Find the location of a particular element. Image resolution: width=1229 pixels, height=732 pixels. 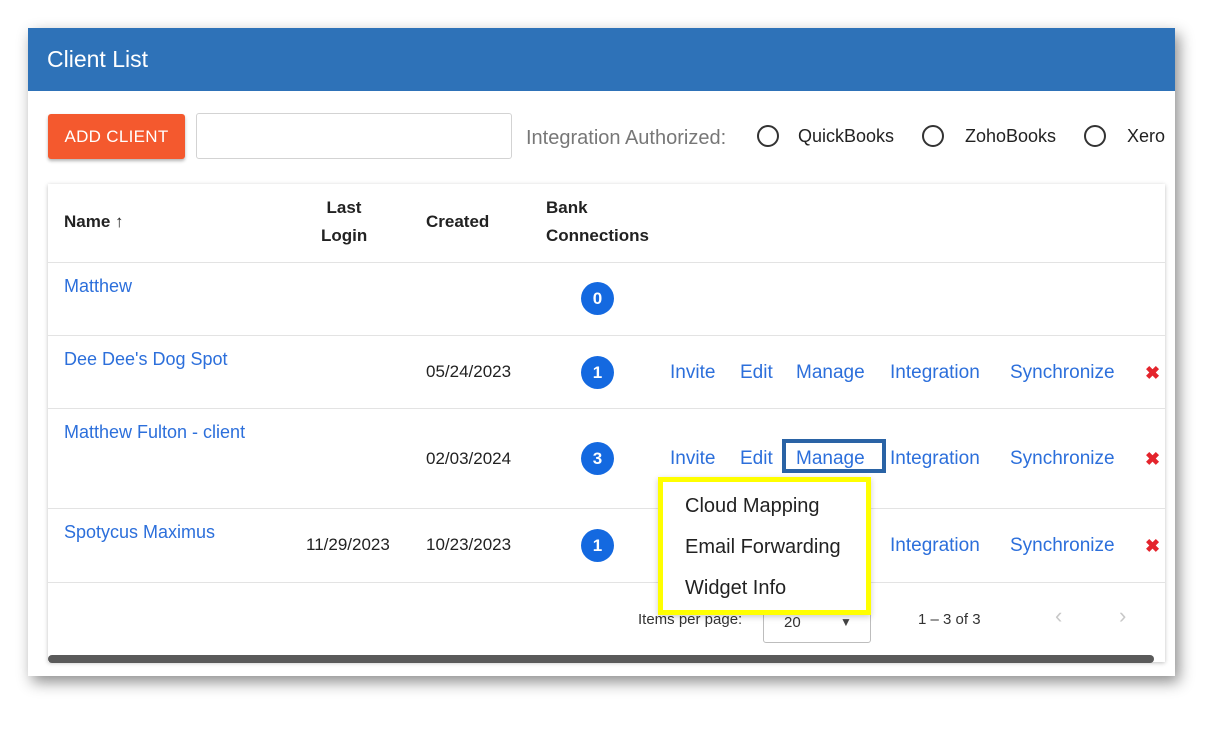

titlebar: Client List is located at coordinates (601, 59).